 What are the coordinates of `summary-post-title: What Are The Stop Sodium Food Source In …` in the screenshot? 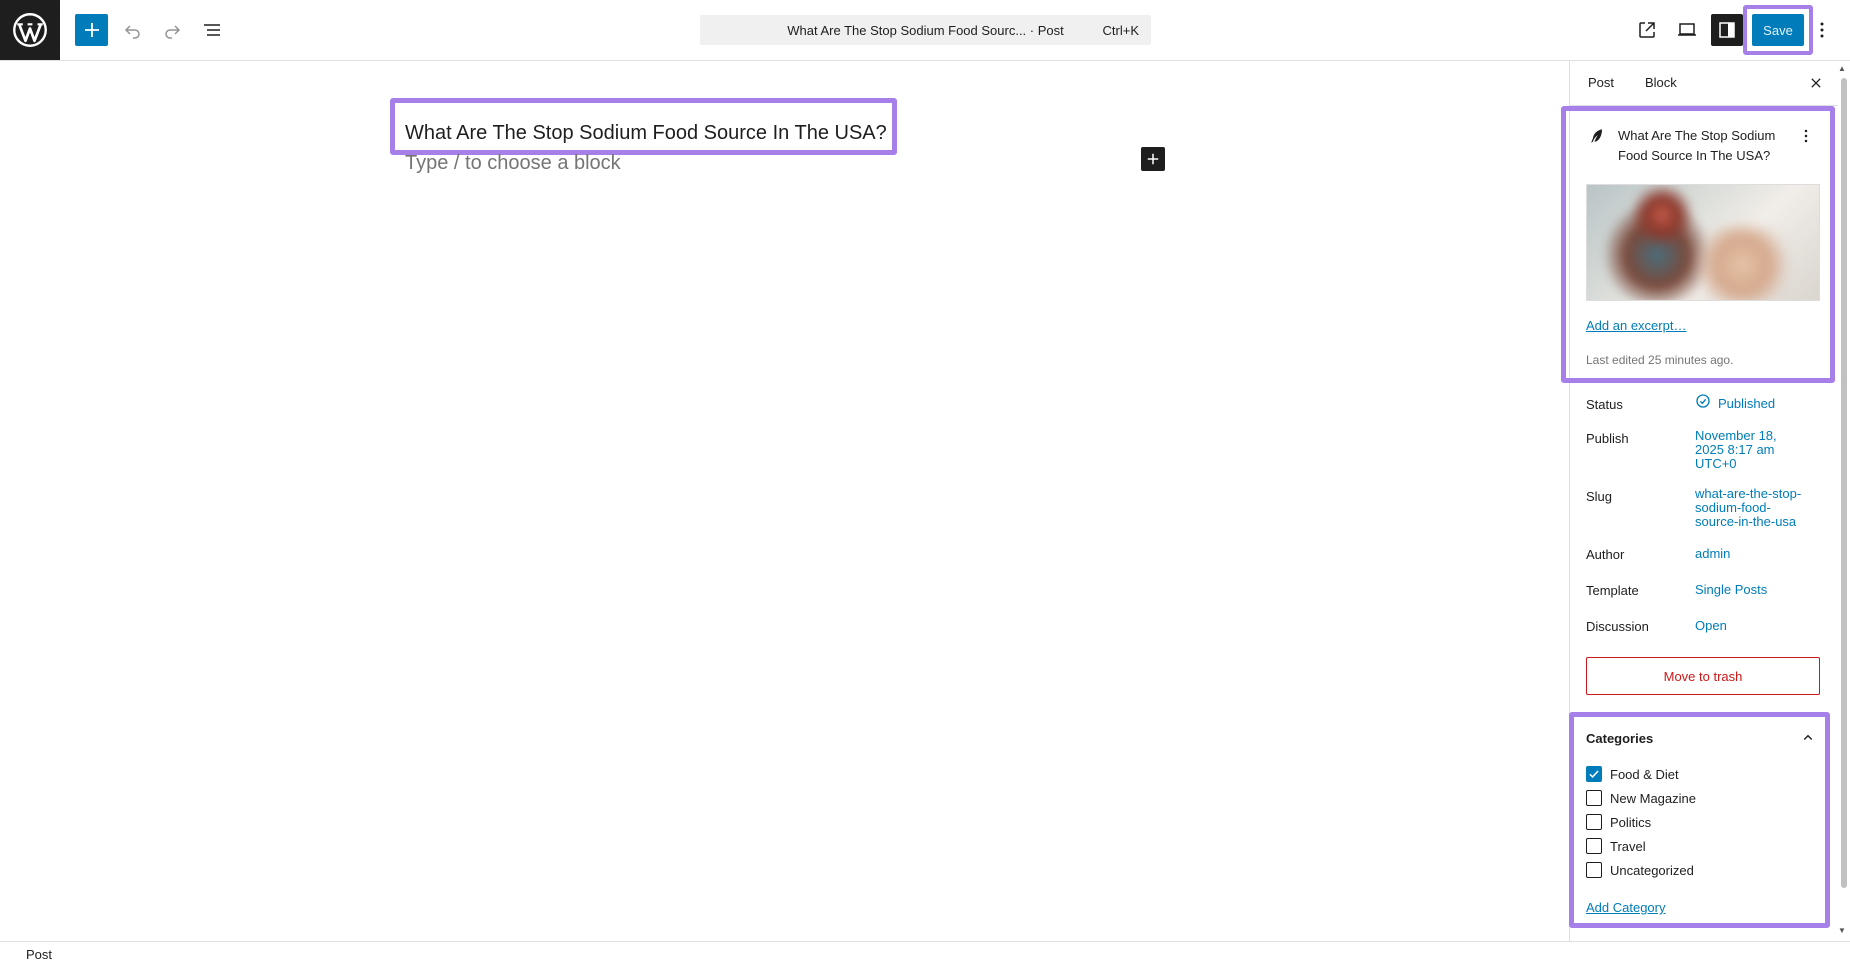 It's located at (1697, 145).